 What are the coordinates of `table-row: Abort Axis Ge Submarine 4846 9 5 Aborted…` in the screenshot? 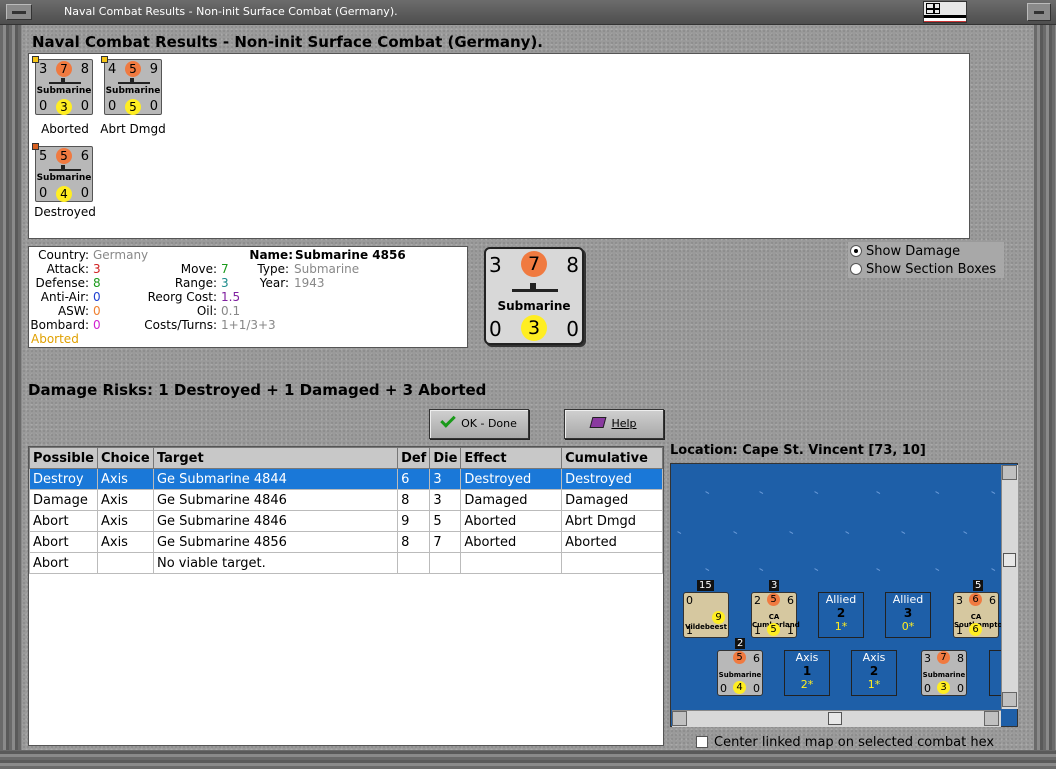 It's located at (346, 521).